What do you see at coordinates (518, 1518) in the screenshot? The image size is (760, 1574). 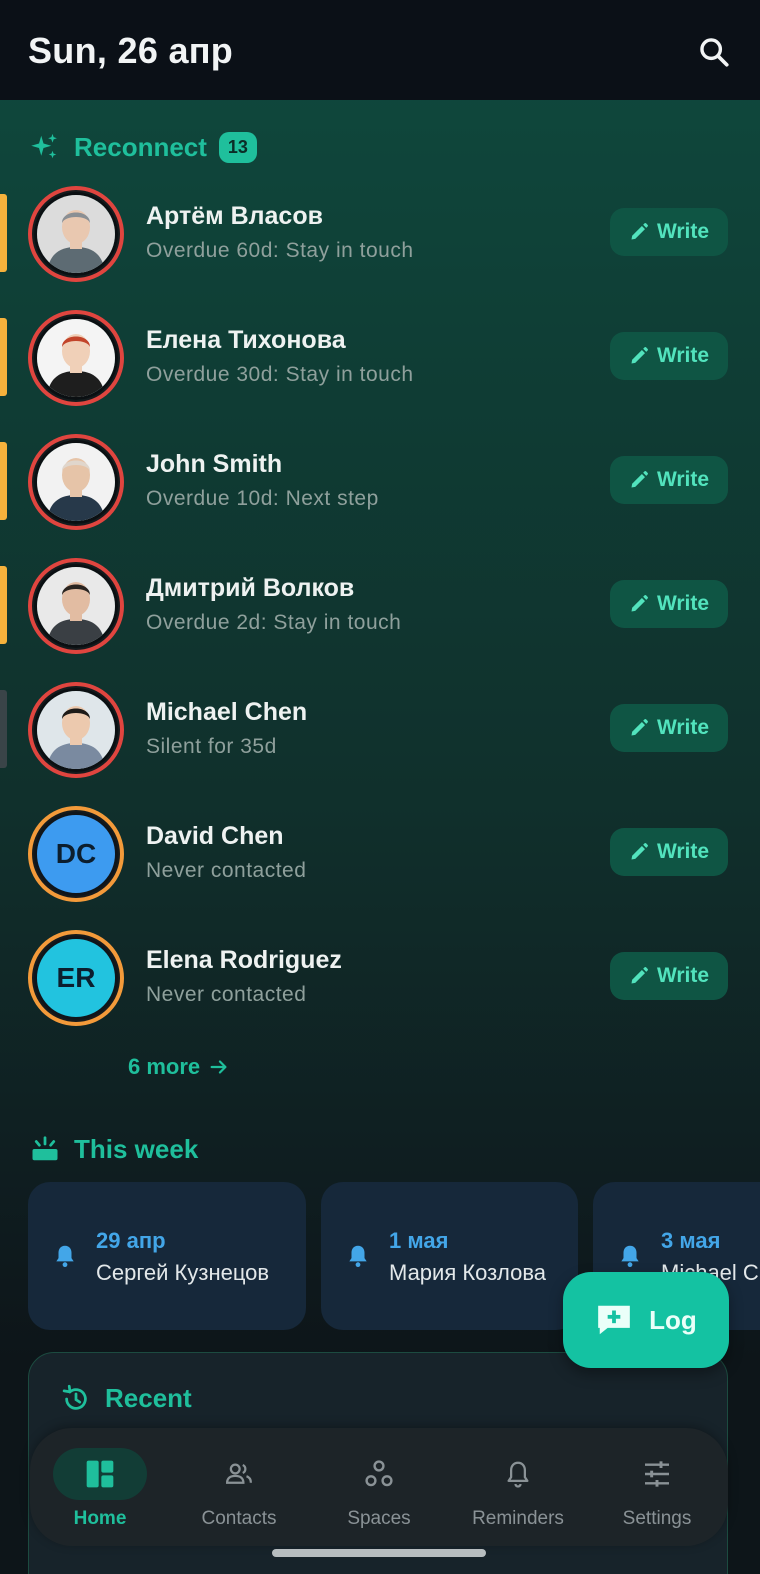 I see `nav-reminders-label: Reminders` at bounding box center [518, 1518].